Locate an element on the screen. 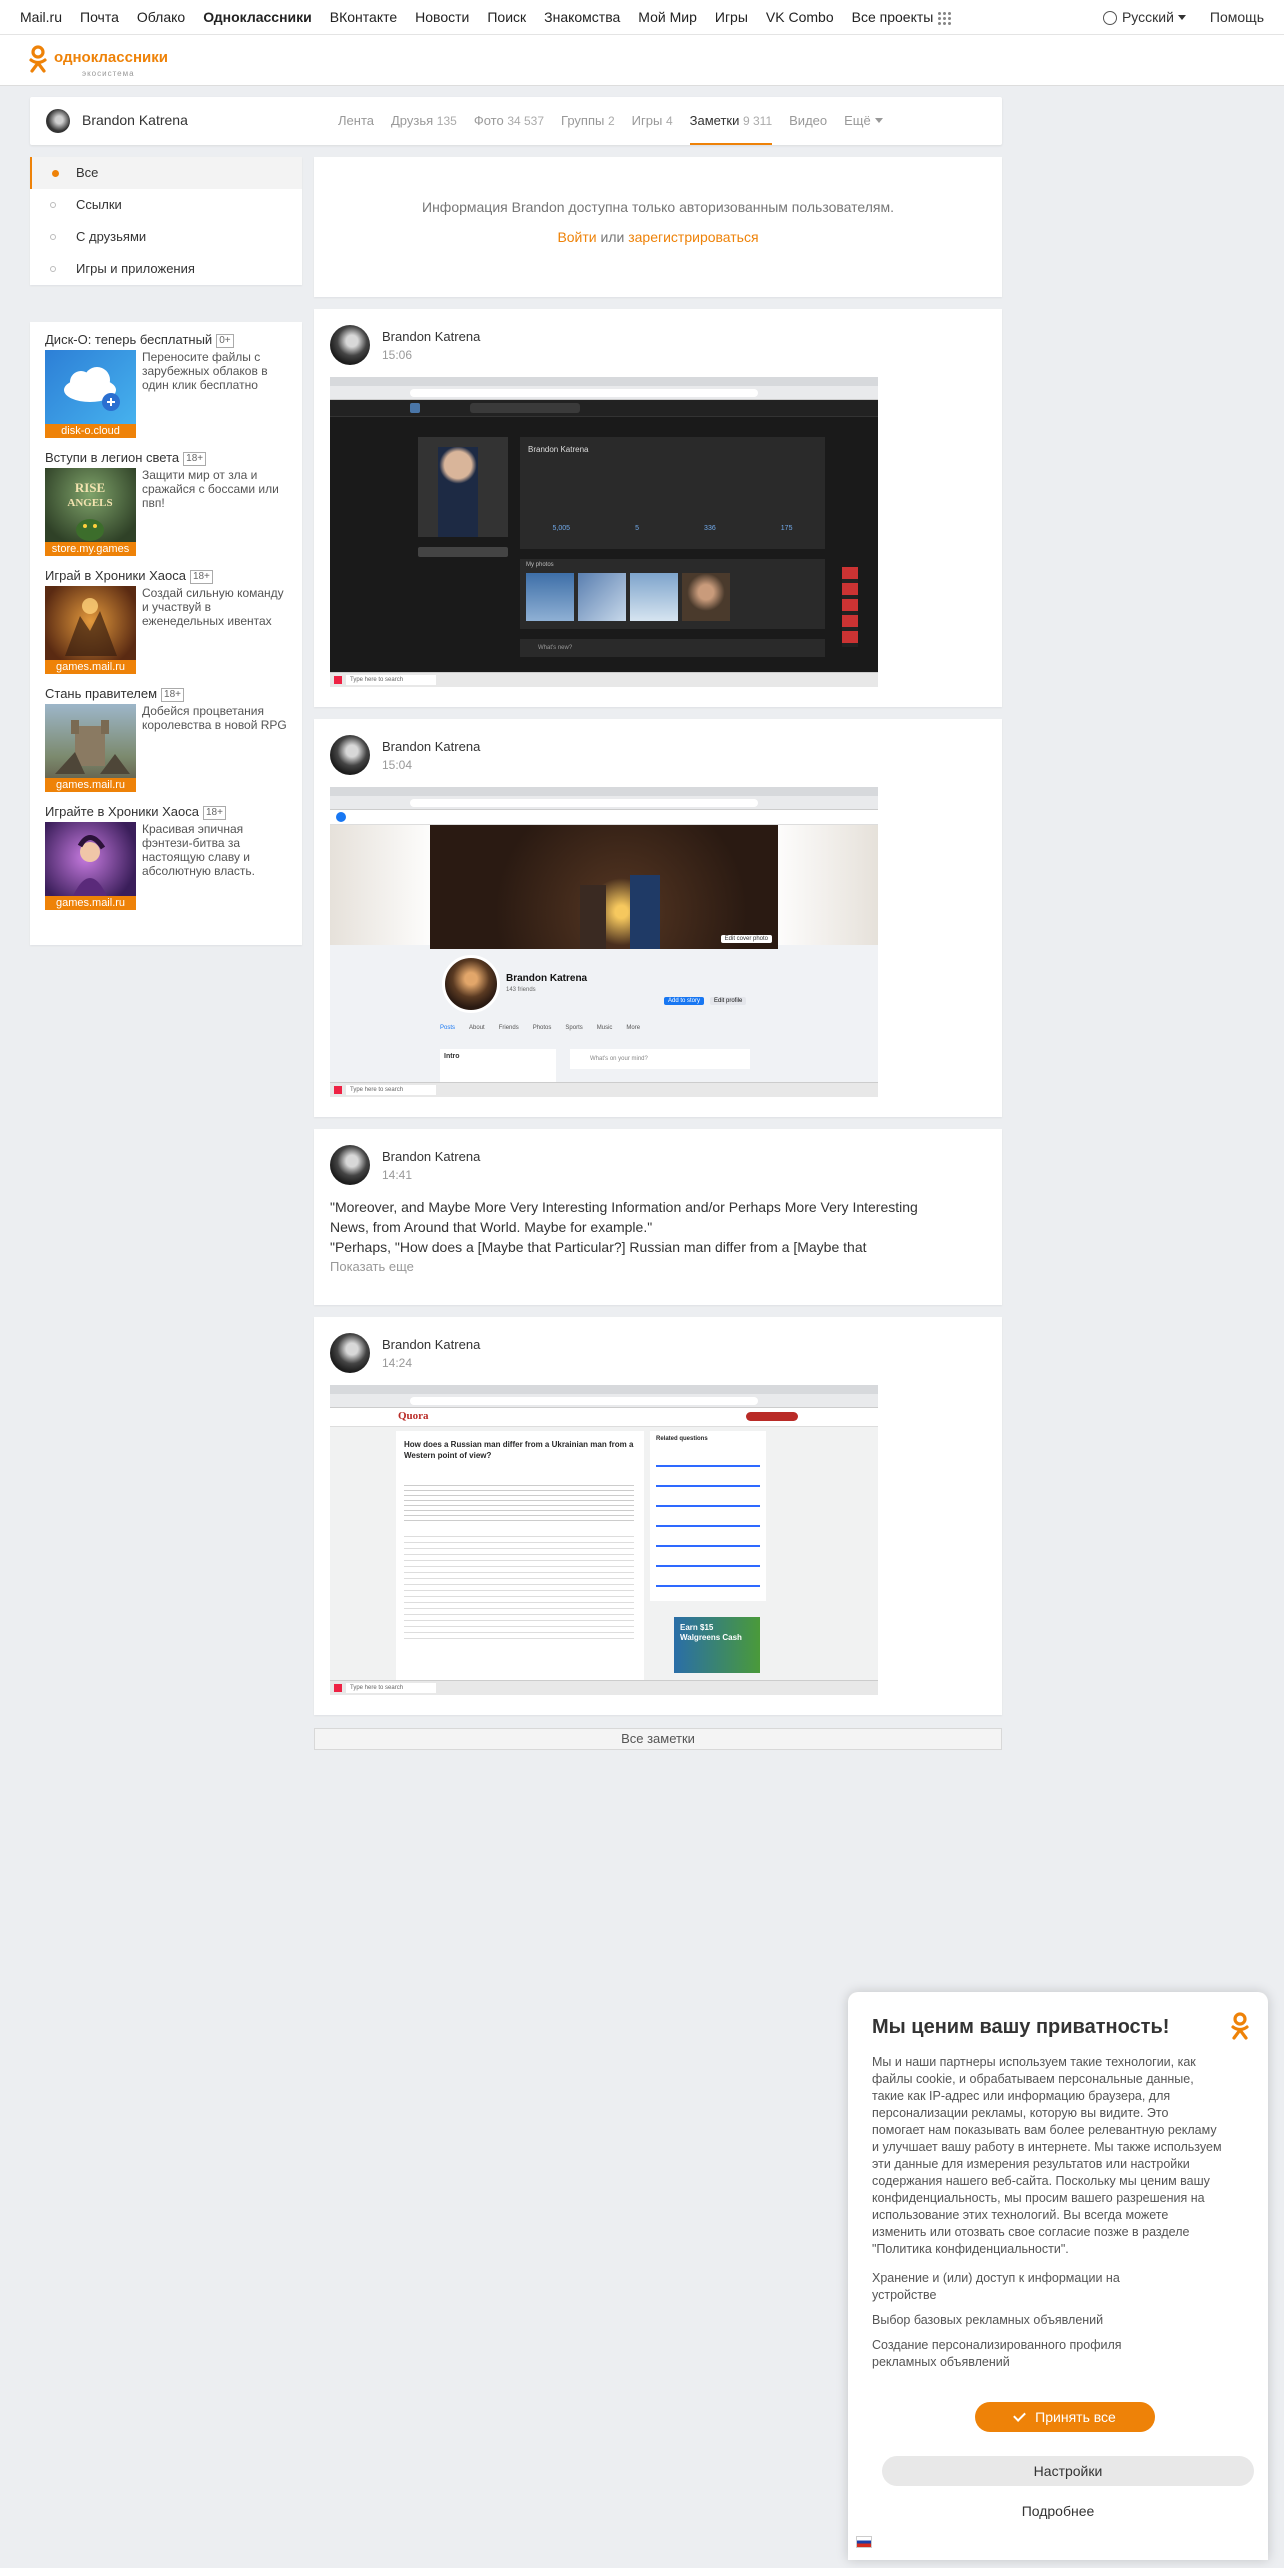  tab-groups: Группы 2 is located at coordinates (588, 121).